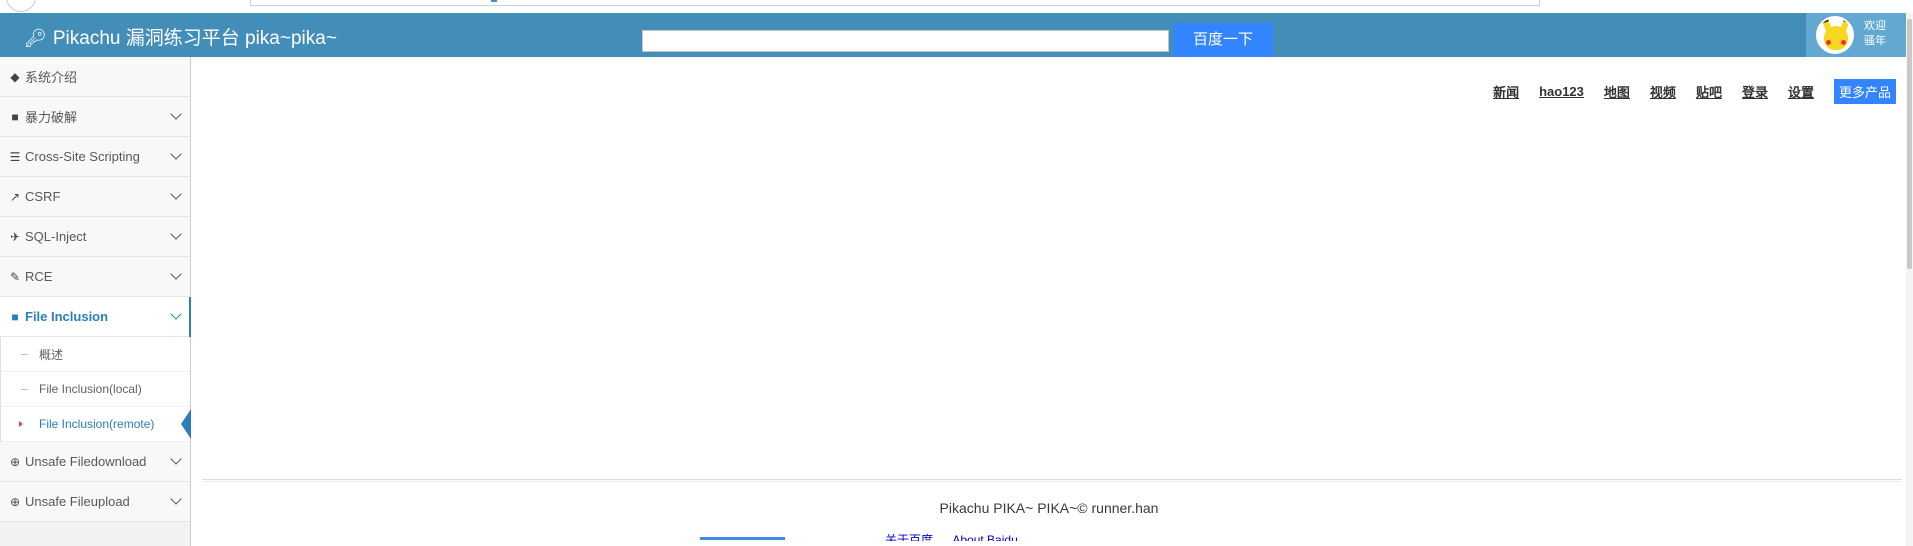 The image size is (1913, 546). Describe the element at coordinates (1909, 144) in the screenshot. I see `scrollbar-thumb` at that location.